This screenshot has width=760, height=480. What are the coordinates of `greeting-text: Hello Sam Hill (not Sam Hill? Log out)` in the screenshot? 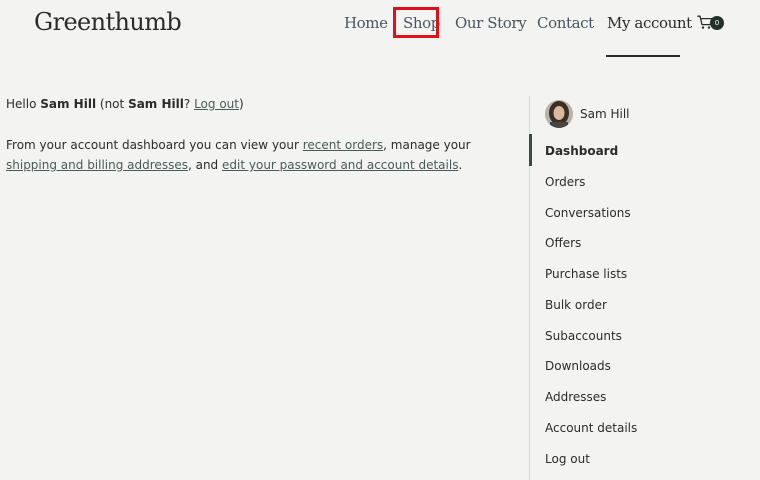 It's located at (251, 104).